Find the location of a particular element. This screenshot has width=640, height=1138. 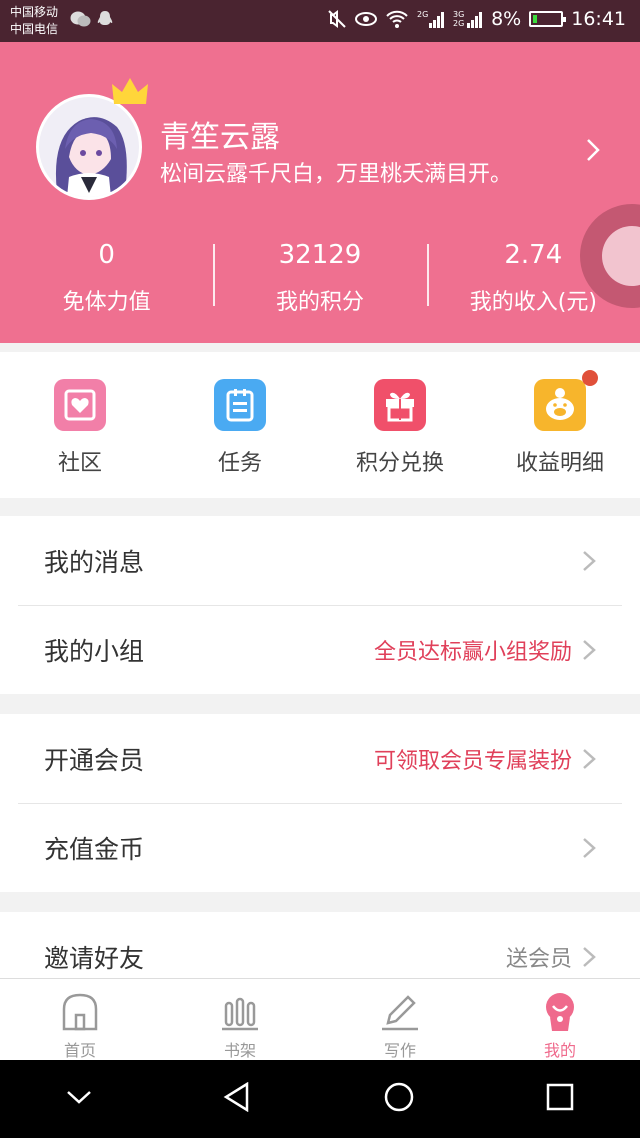

nav-home: 首页 is located at coordinates (80, 1019).